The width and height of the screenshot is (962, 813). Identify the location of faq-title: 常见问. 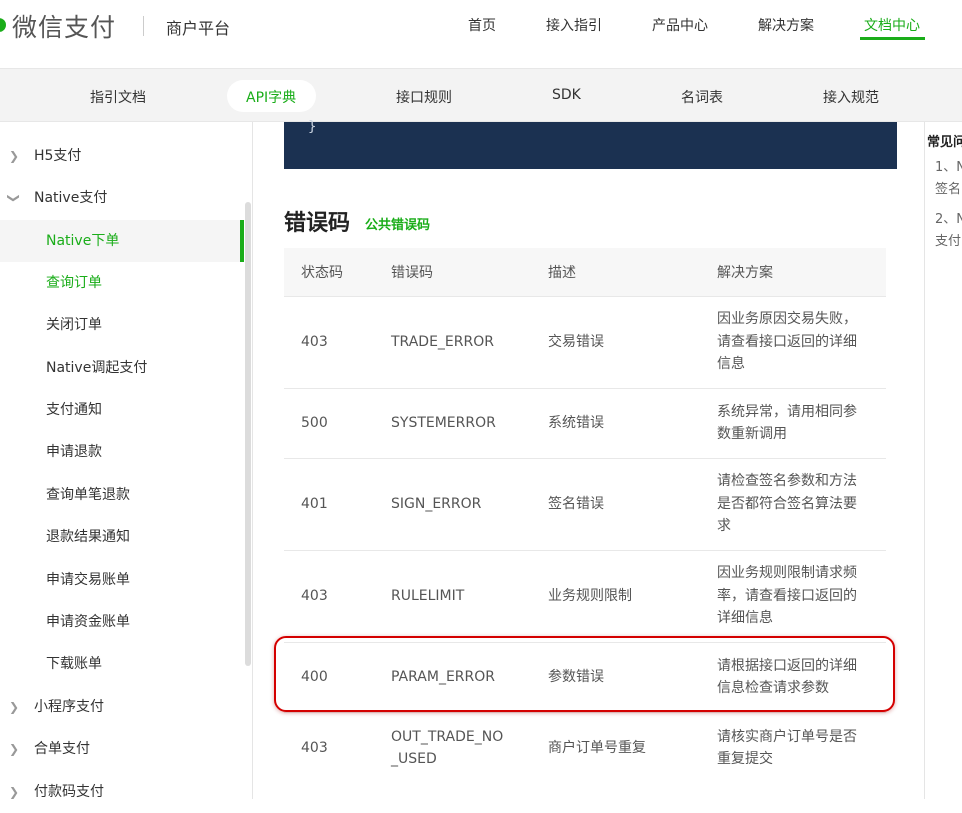
(944, 142).